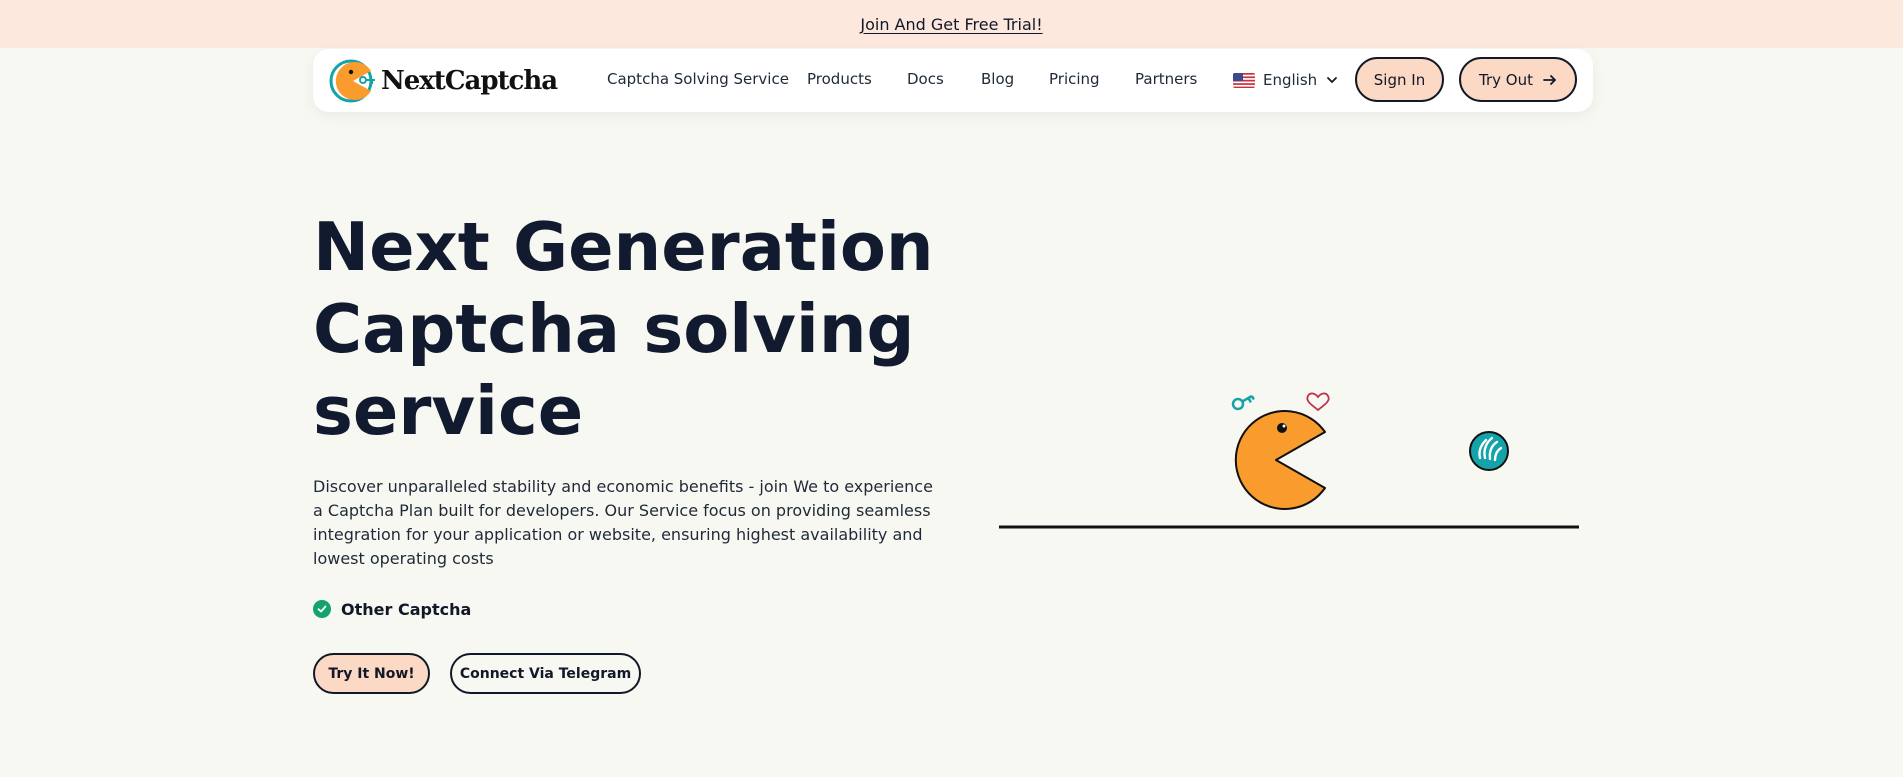  Describe the element at coordinates (406, 609) in the screenshot. I see `feature-label: Other Captcha` at that location.